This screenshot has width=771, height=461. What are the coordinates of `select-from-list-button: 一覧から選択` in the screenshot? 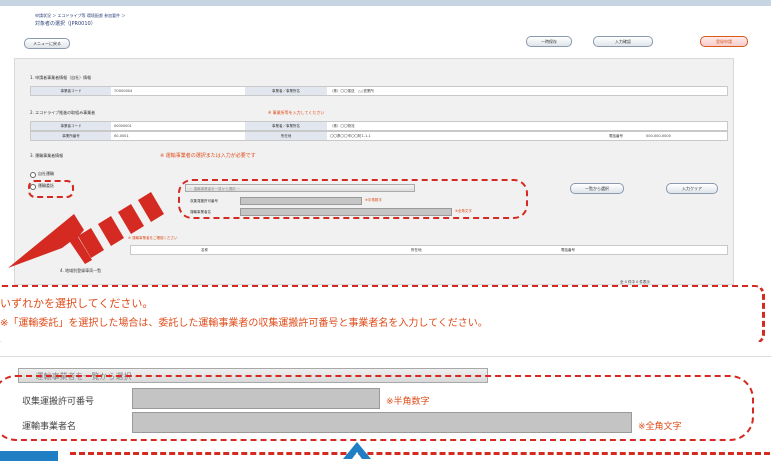 It's located at (597, 188).